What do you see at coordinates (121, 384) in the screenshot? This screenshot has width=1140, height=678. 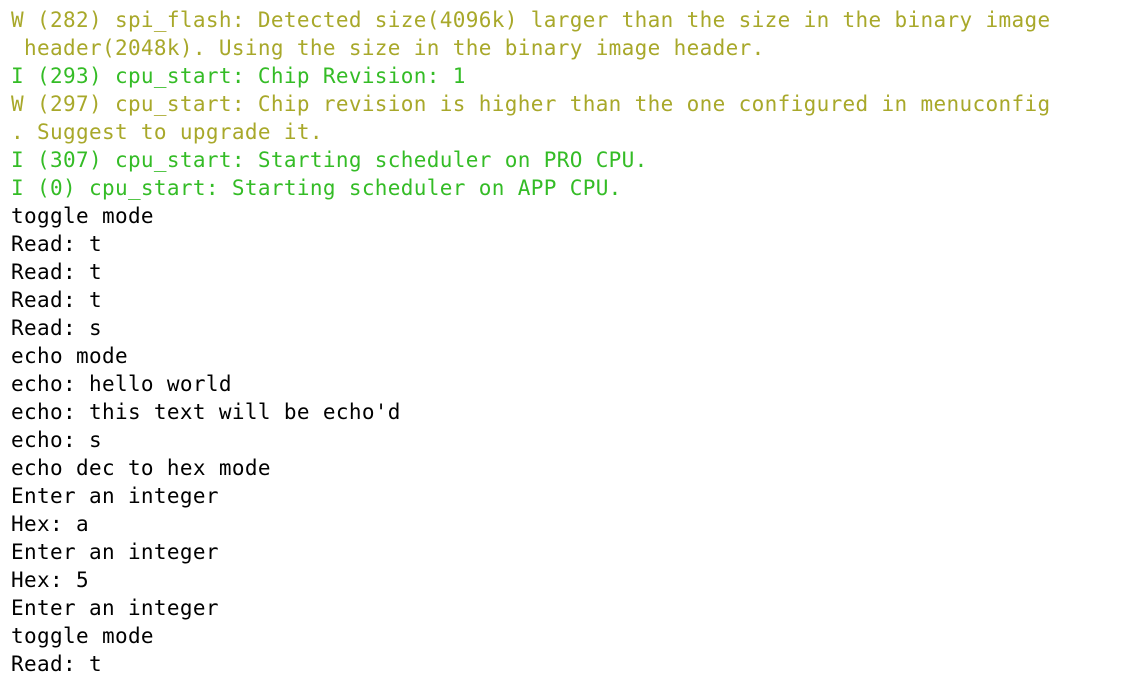 I see `log-line-output: echo: hello world` at bounding box center [121, 384].